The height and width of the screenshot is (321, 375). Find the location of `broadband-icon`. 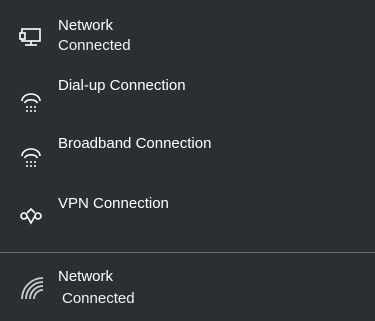

broadband-icon is located at coordinates (31, 156).